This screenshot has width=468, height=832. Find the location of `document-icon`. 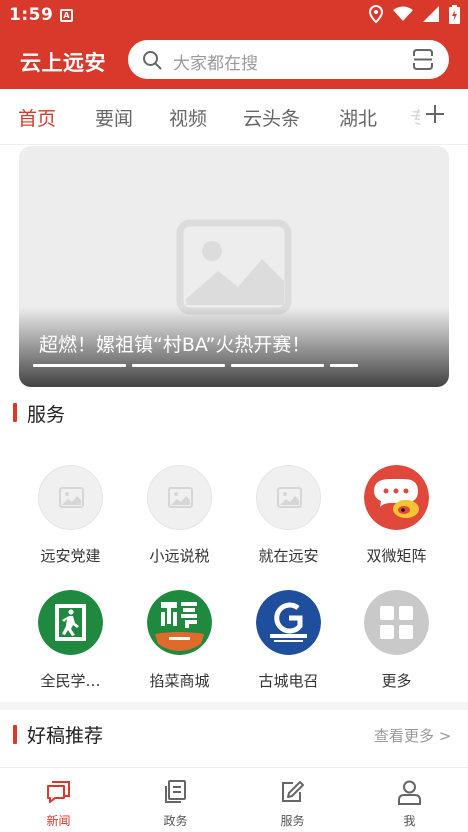

document-icon is located at coordinates (175, 794).